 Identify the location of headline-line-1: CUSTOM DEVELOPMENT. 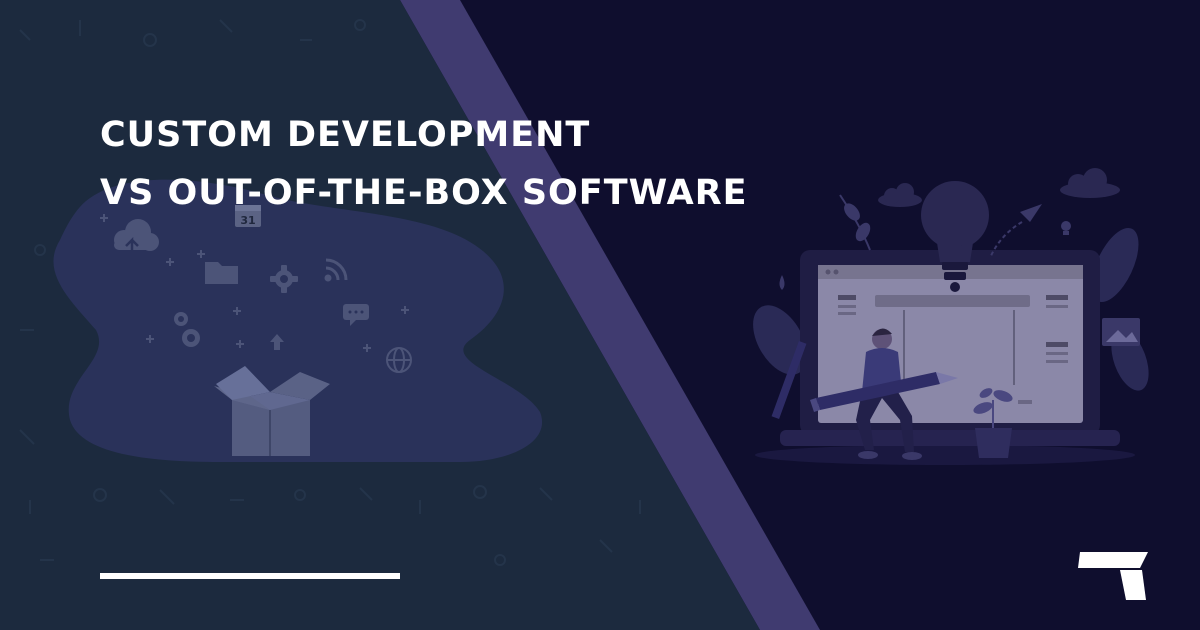
(345, 135).